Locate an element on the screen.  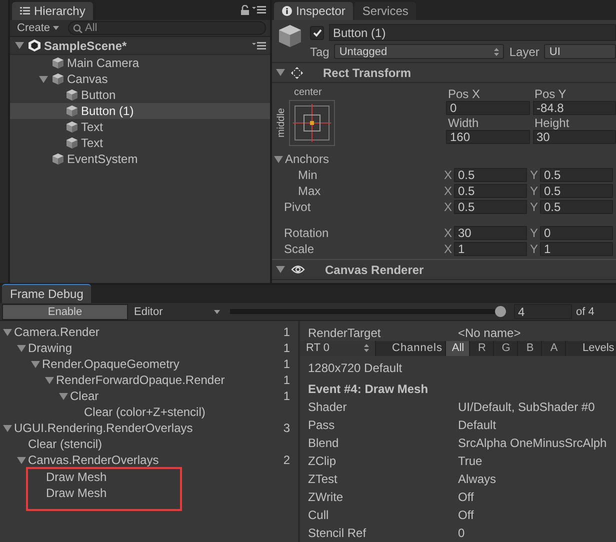
tag-dropdown: Untagged is located at coordinates (419, 51).